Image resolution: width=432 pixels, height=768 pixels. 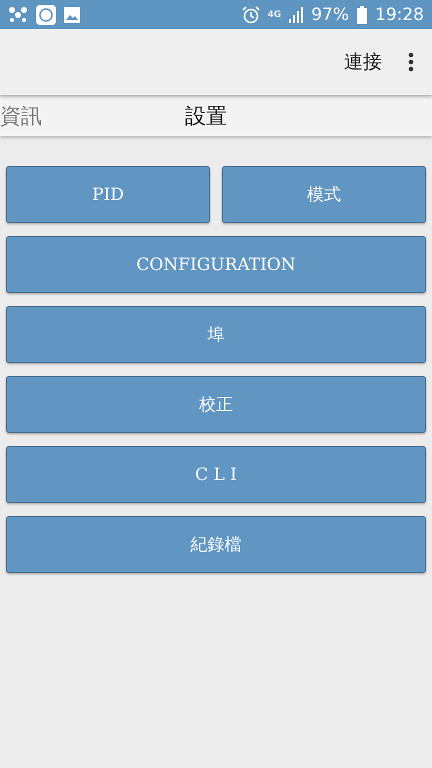 What do you see at coordinates (324, 194) in the screenshot?
I see `menu-button: 模式` at bounding box center [324, 194].